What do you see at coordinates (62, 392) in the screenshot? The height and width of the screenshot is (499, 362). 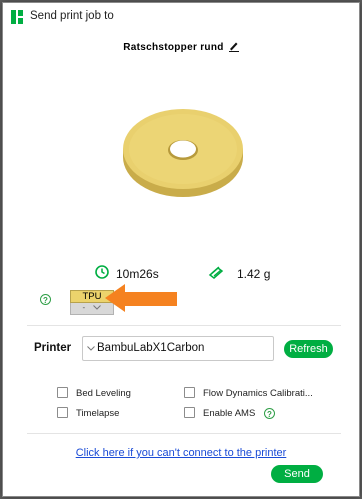 I see `bed-leveling-checkbox` at bounding box center [62, 392].